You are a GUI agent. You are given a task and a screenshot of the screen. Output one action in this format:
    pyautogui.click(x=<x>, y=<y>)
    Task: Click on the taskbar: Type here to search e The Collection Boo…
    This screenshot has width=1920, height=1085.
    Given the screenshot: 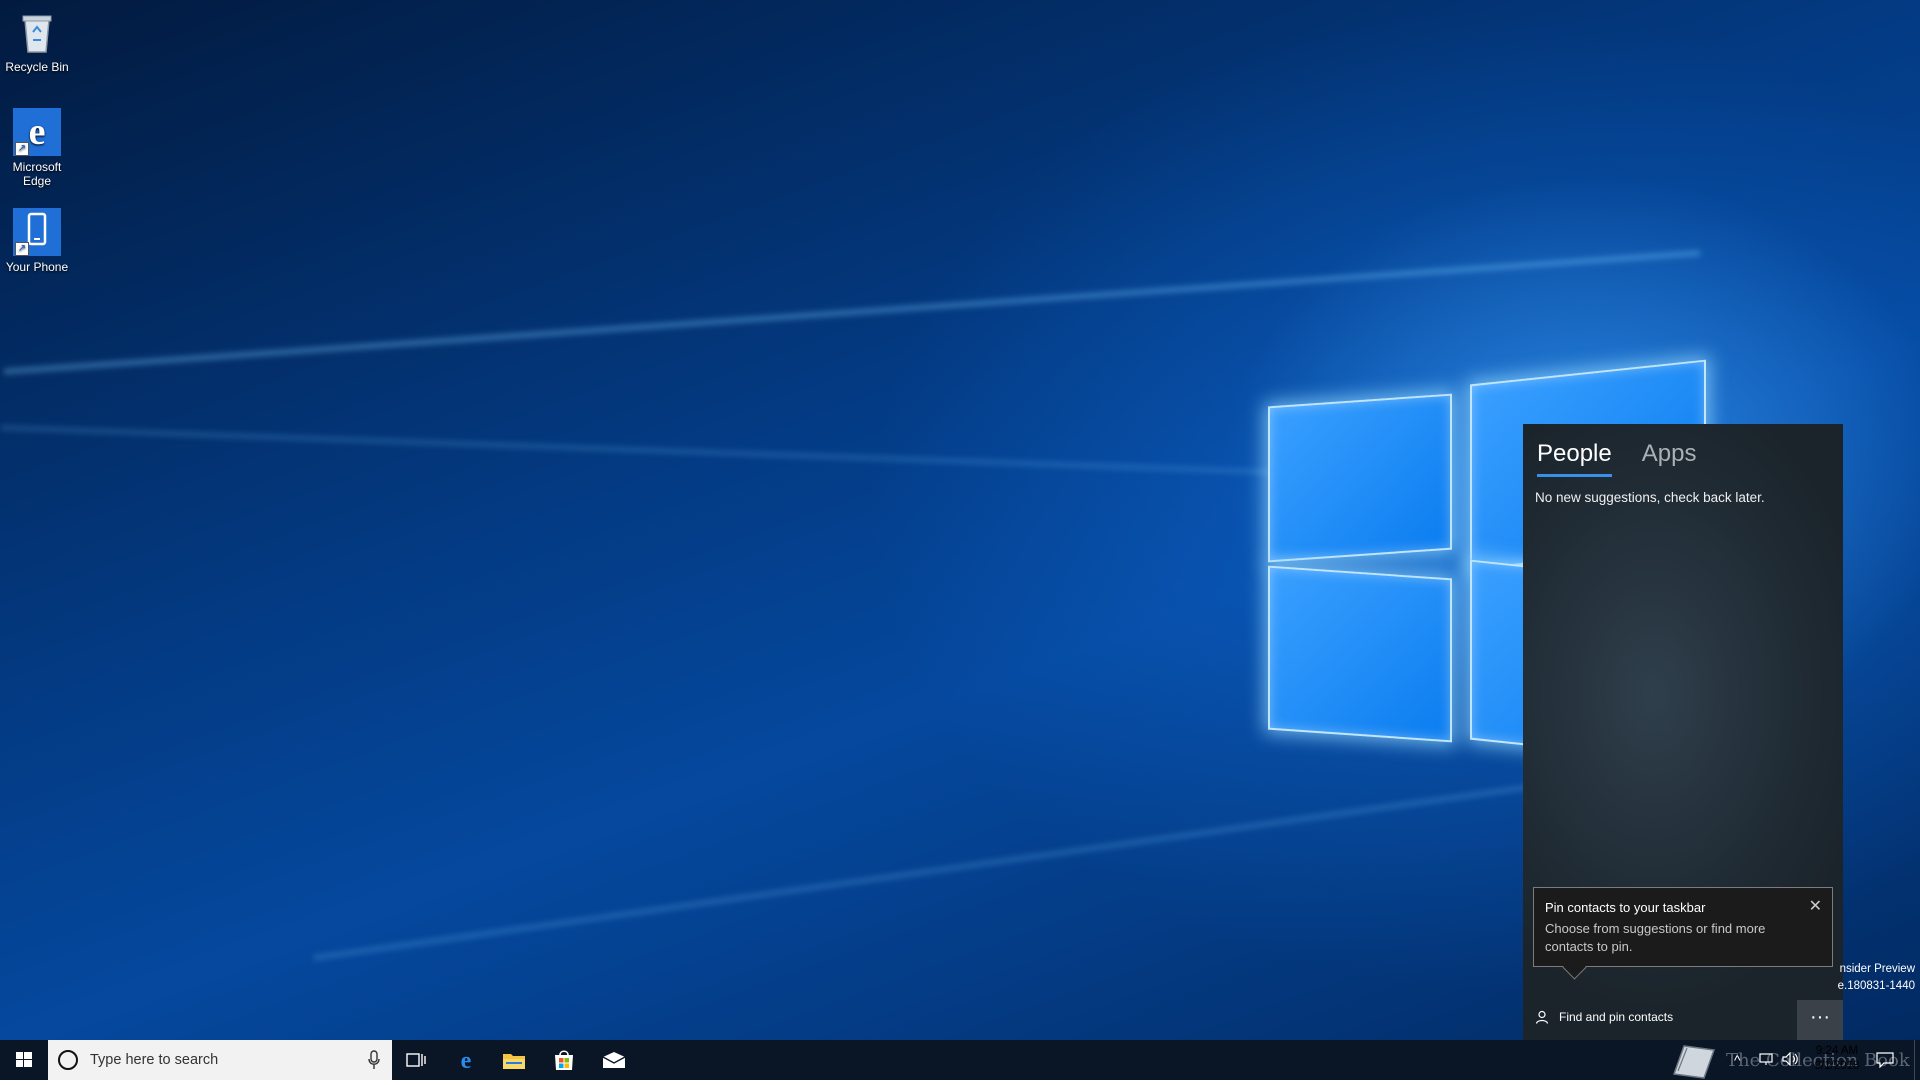 What is the action you would take?
    pyautogui.click(x=960, y=1060)
    